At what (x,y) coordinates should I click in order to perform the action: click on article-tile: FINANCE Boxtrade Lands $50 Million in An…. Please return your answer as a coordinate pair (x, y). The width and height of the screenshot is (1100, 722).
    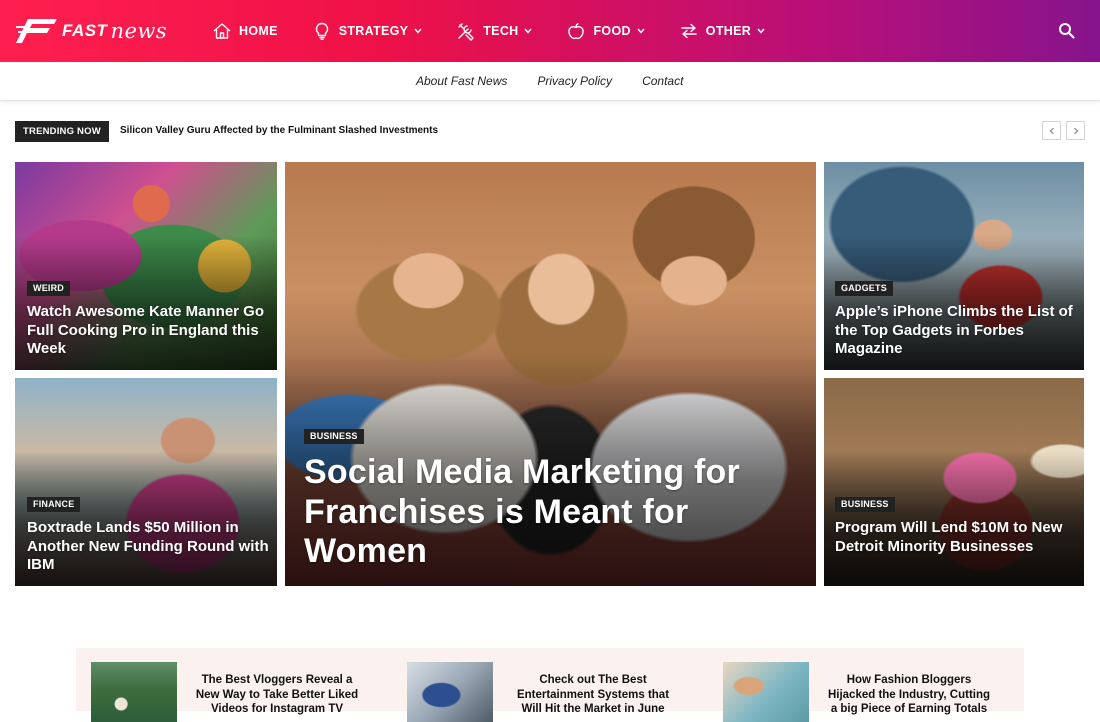
    Looking at the image, I should click on (146, 482).